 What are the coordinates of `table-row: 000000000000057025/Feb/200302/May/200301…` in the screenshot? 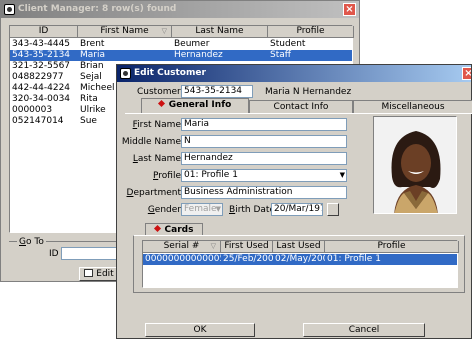 It's located at (300, 259).